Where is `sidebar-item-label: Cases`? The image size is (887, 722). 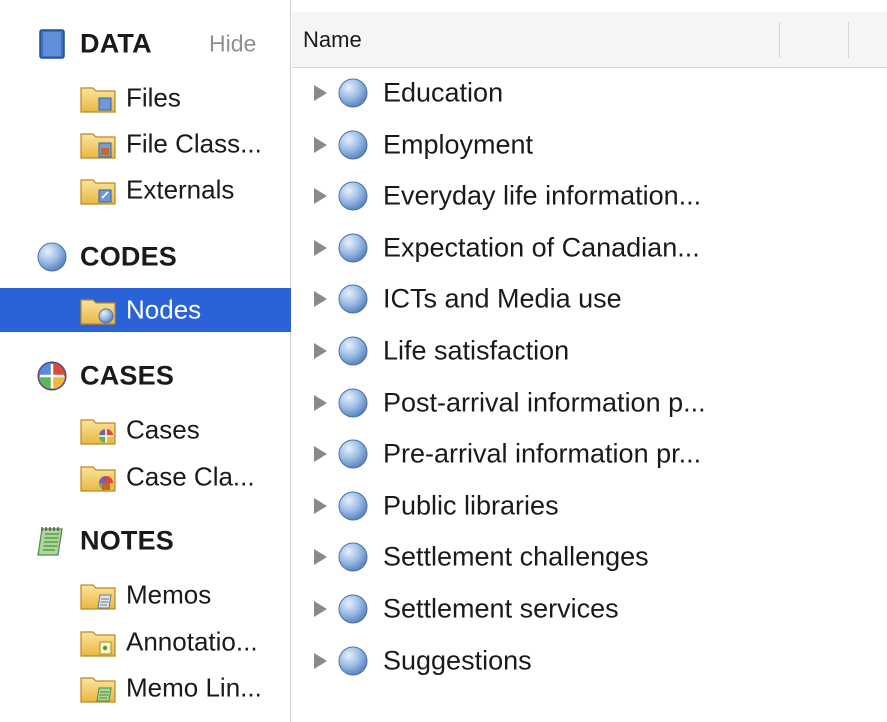
sidebar-item-label: Cases is located at coordinates (163, 429).